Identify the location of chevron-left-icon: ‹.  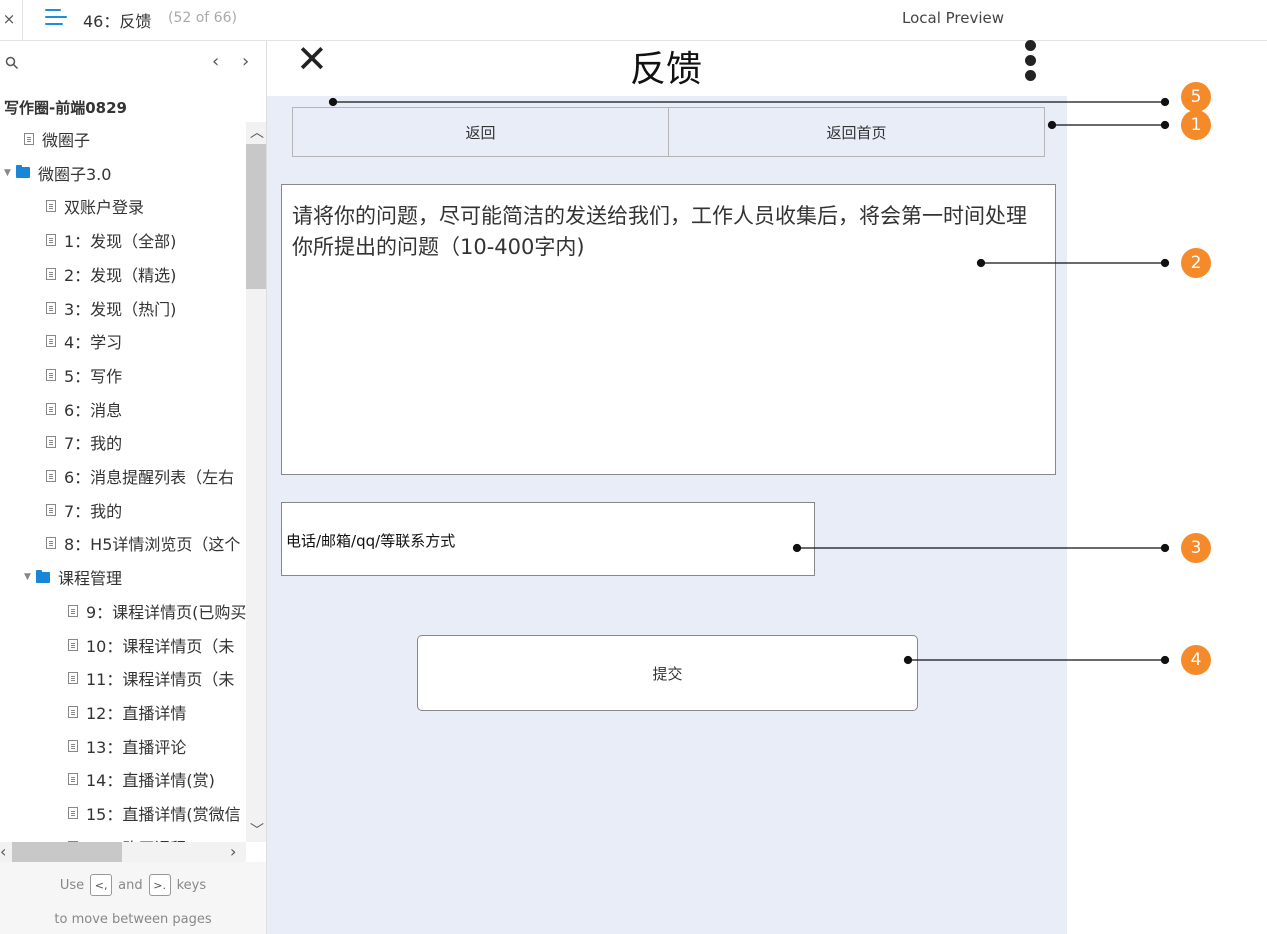
(3, 851).